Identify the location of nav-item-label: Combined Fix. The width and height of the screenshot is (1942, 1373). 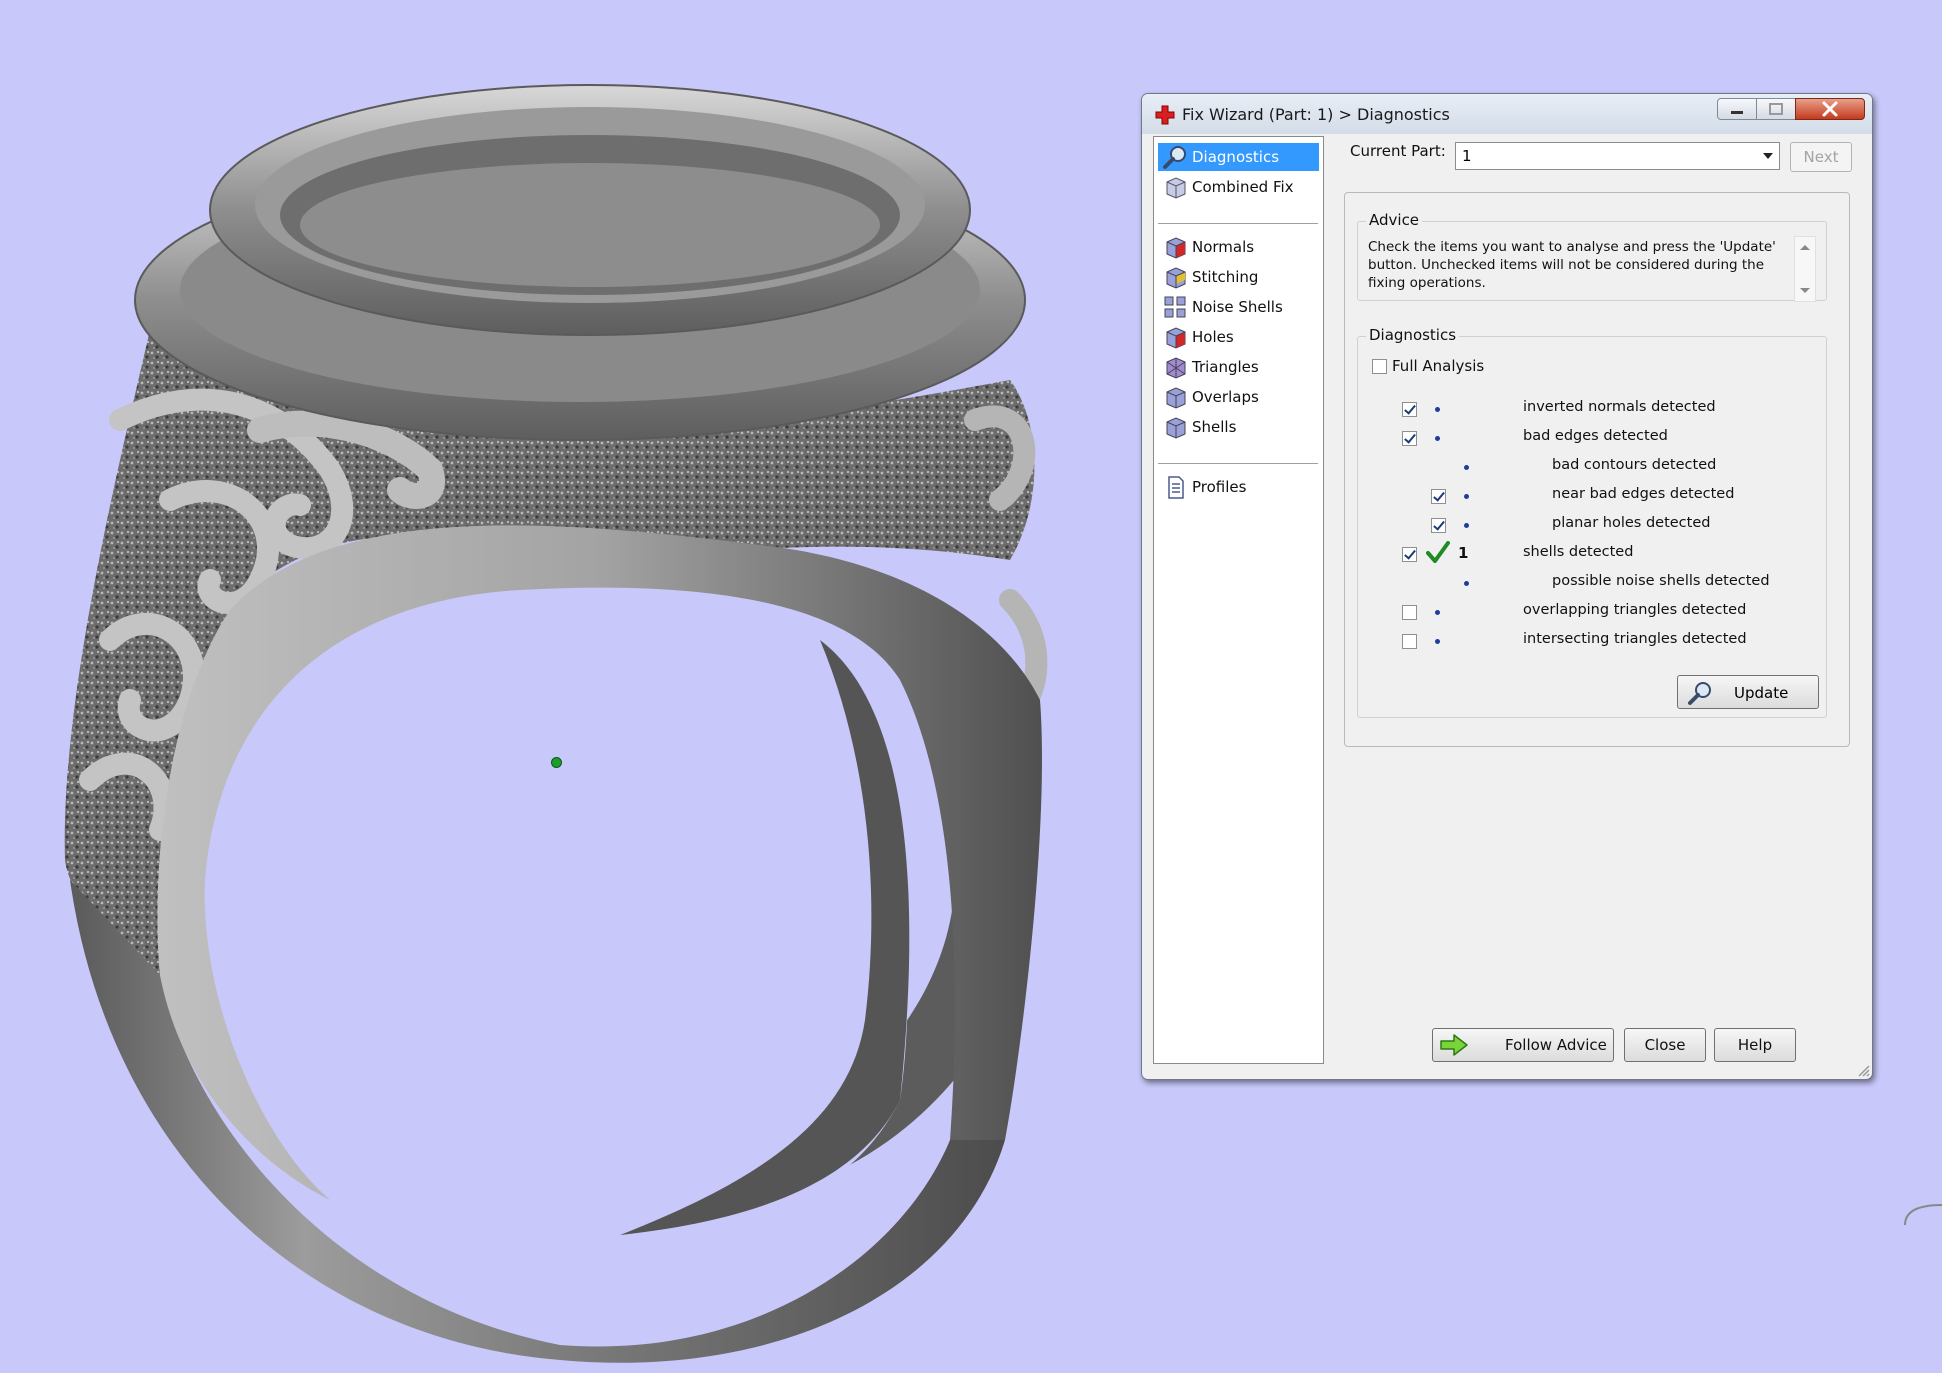
(1243, 187).